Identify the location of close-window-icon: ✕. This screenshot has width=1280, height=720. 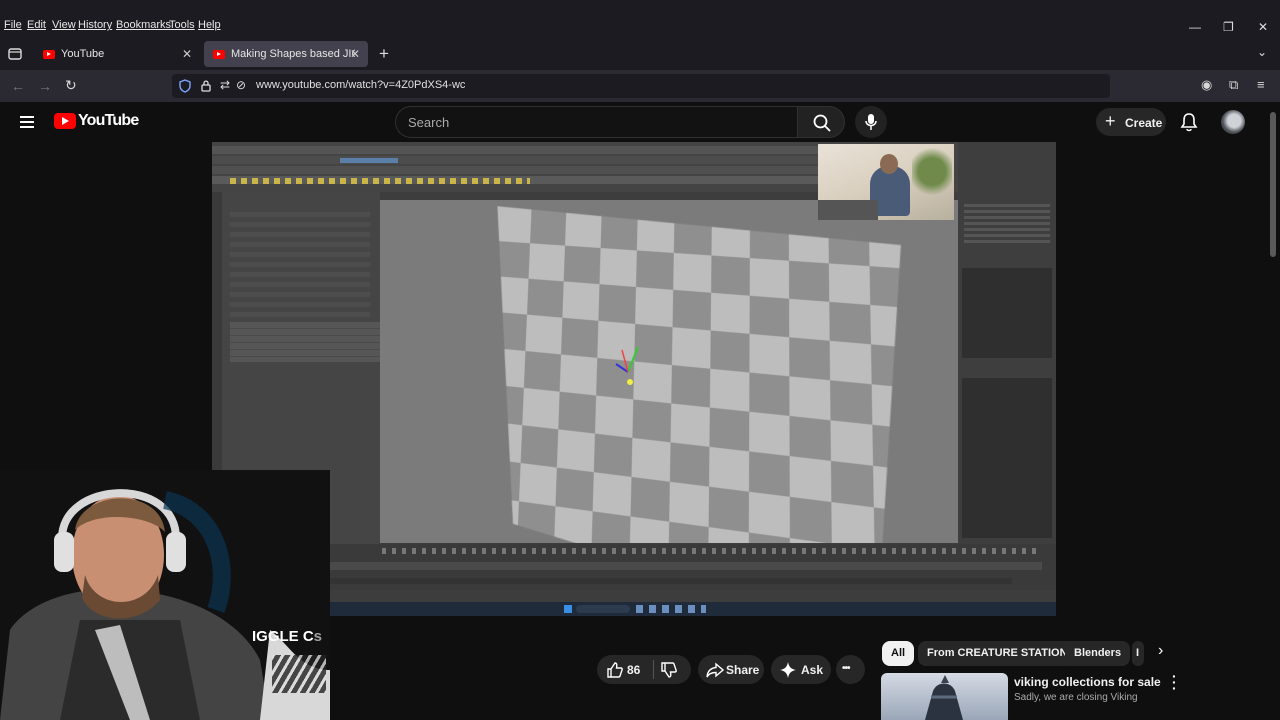
(1263, 27).